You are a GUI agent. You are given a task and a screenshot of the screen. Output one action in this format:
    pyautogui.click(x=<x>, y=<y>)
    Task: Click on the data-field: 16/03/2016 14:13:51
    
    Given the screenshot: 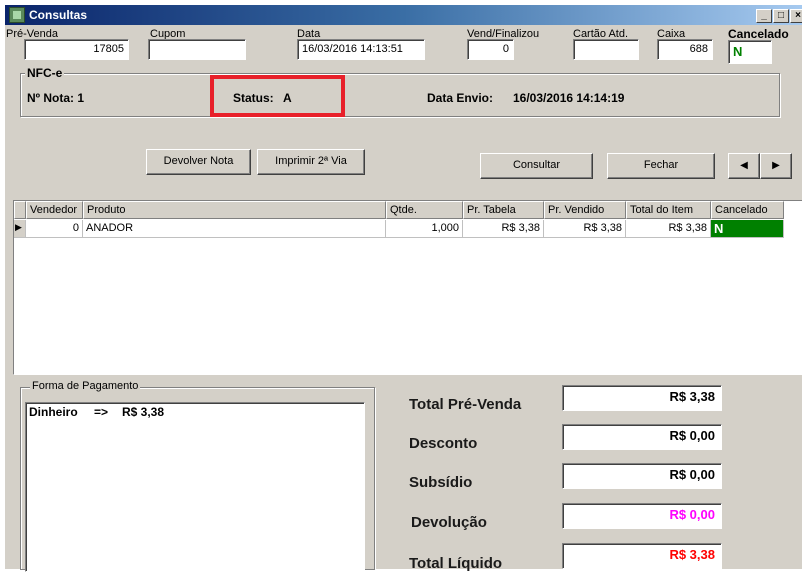 What is the action you would take?
    pyautogui.click(x=361, y=49)
    